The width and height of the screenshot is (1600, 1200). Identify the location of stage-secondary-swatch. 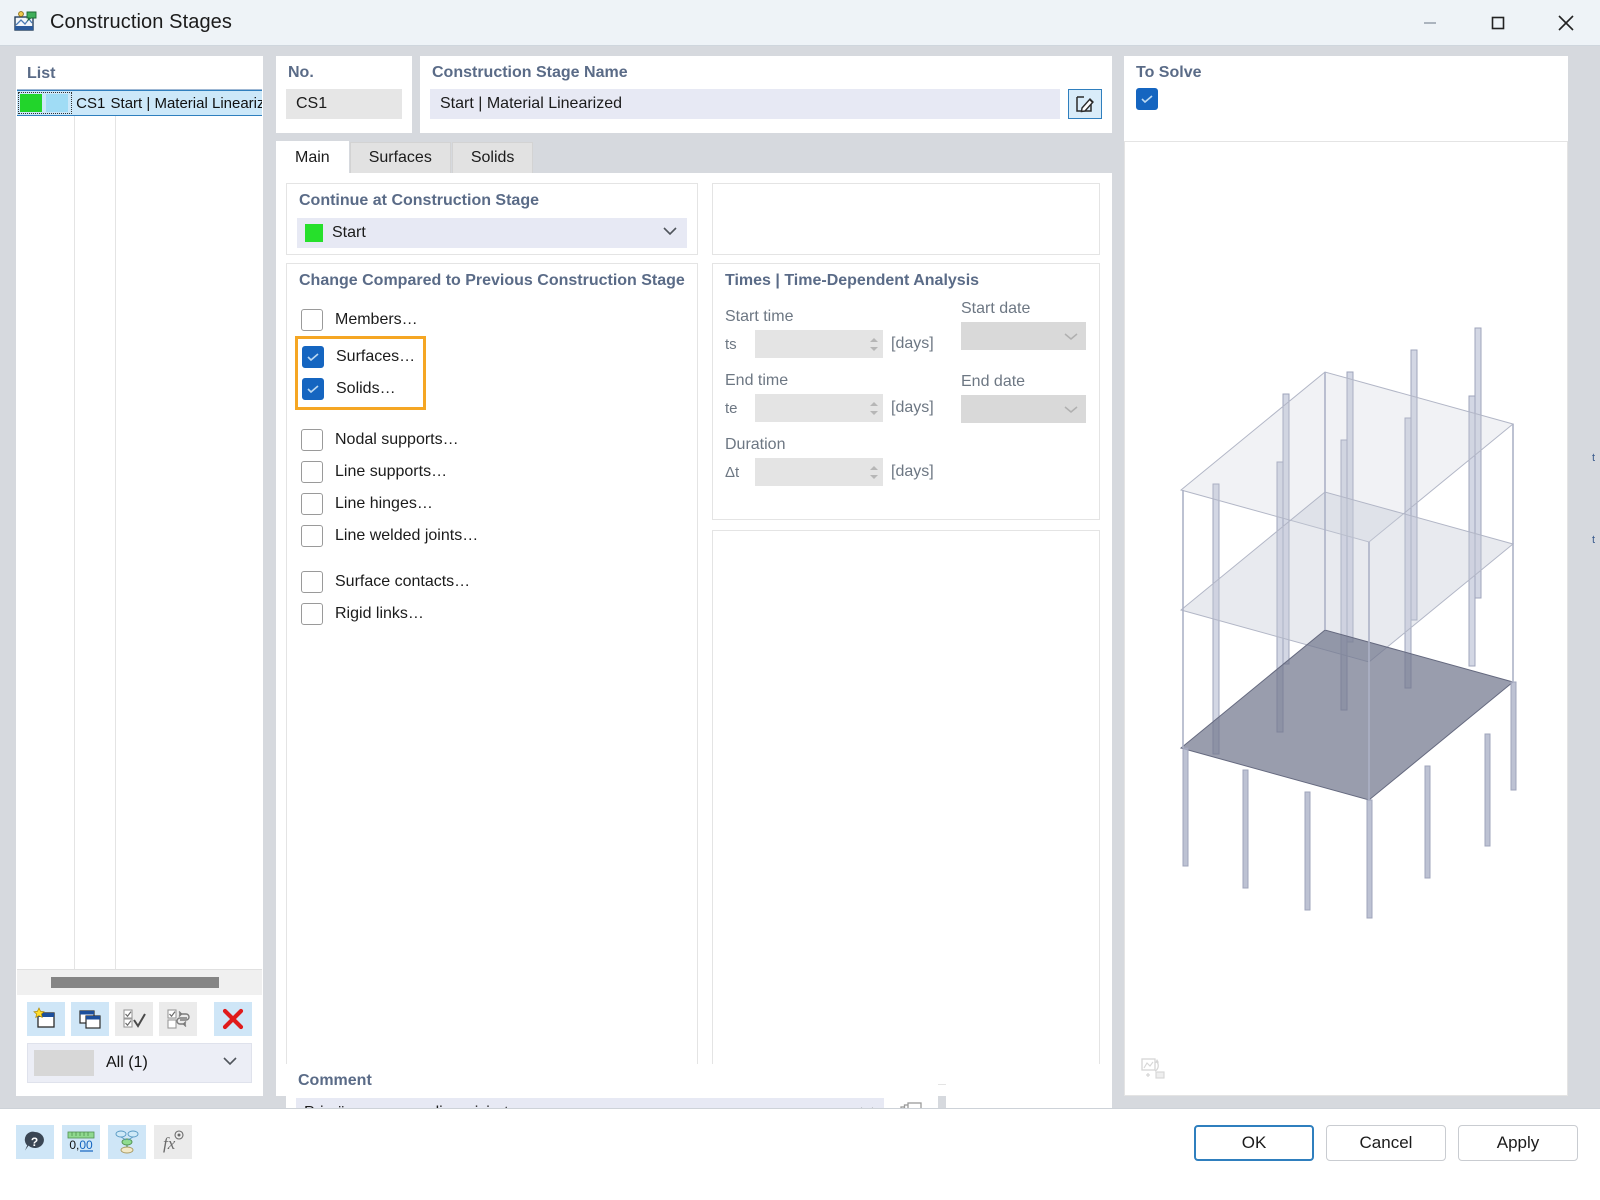
(57, 103).